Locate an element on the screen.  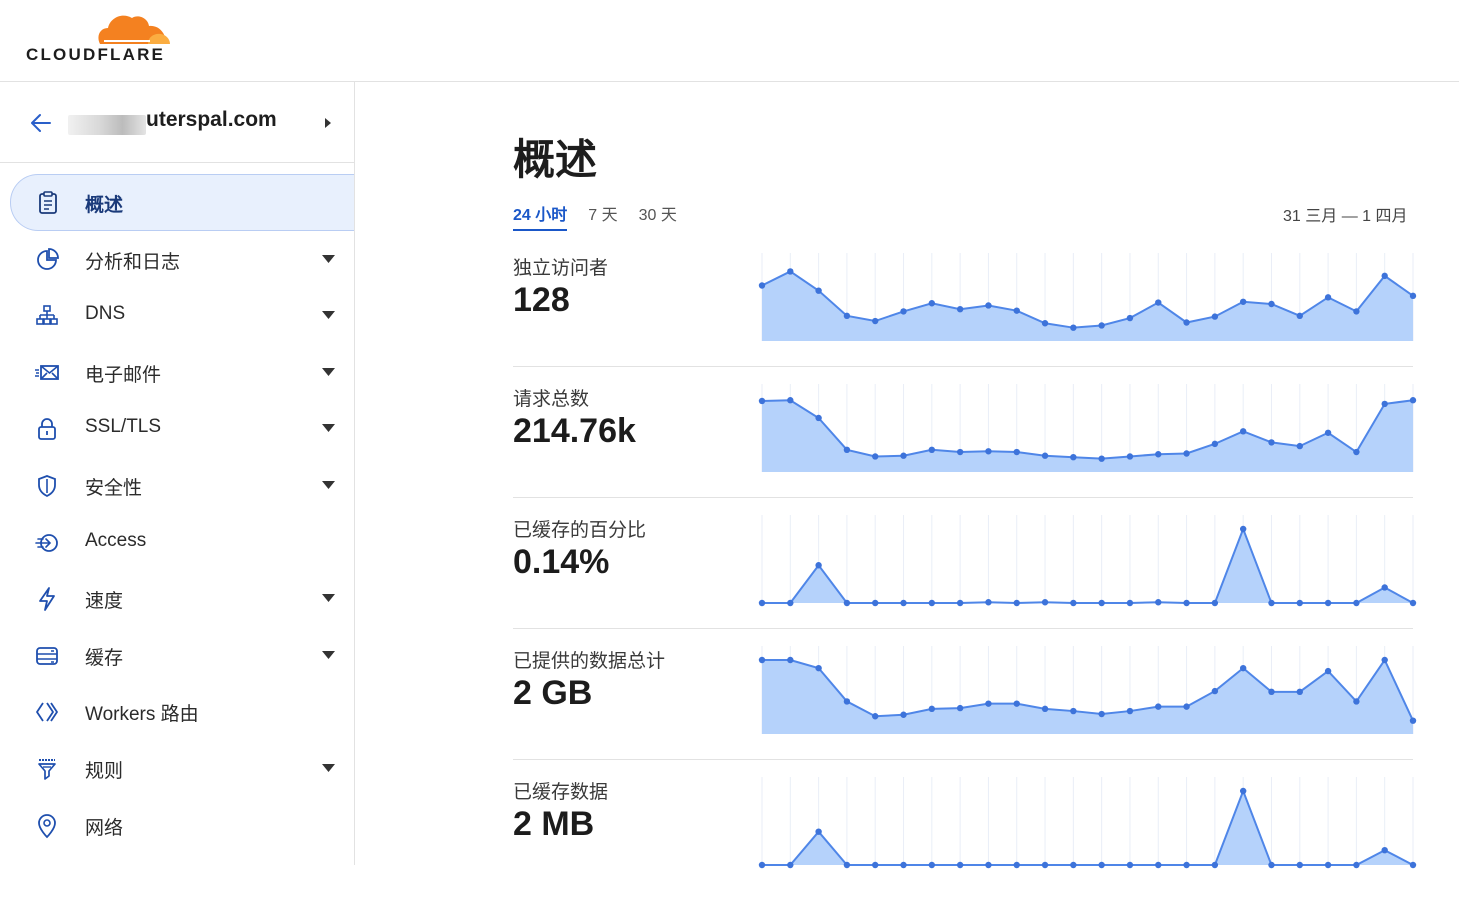
domain-switcher: uterspal.com is located at coordinates (177, 122).